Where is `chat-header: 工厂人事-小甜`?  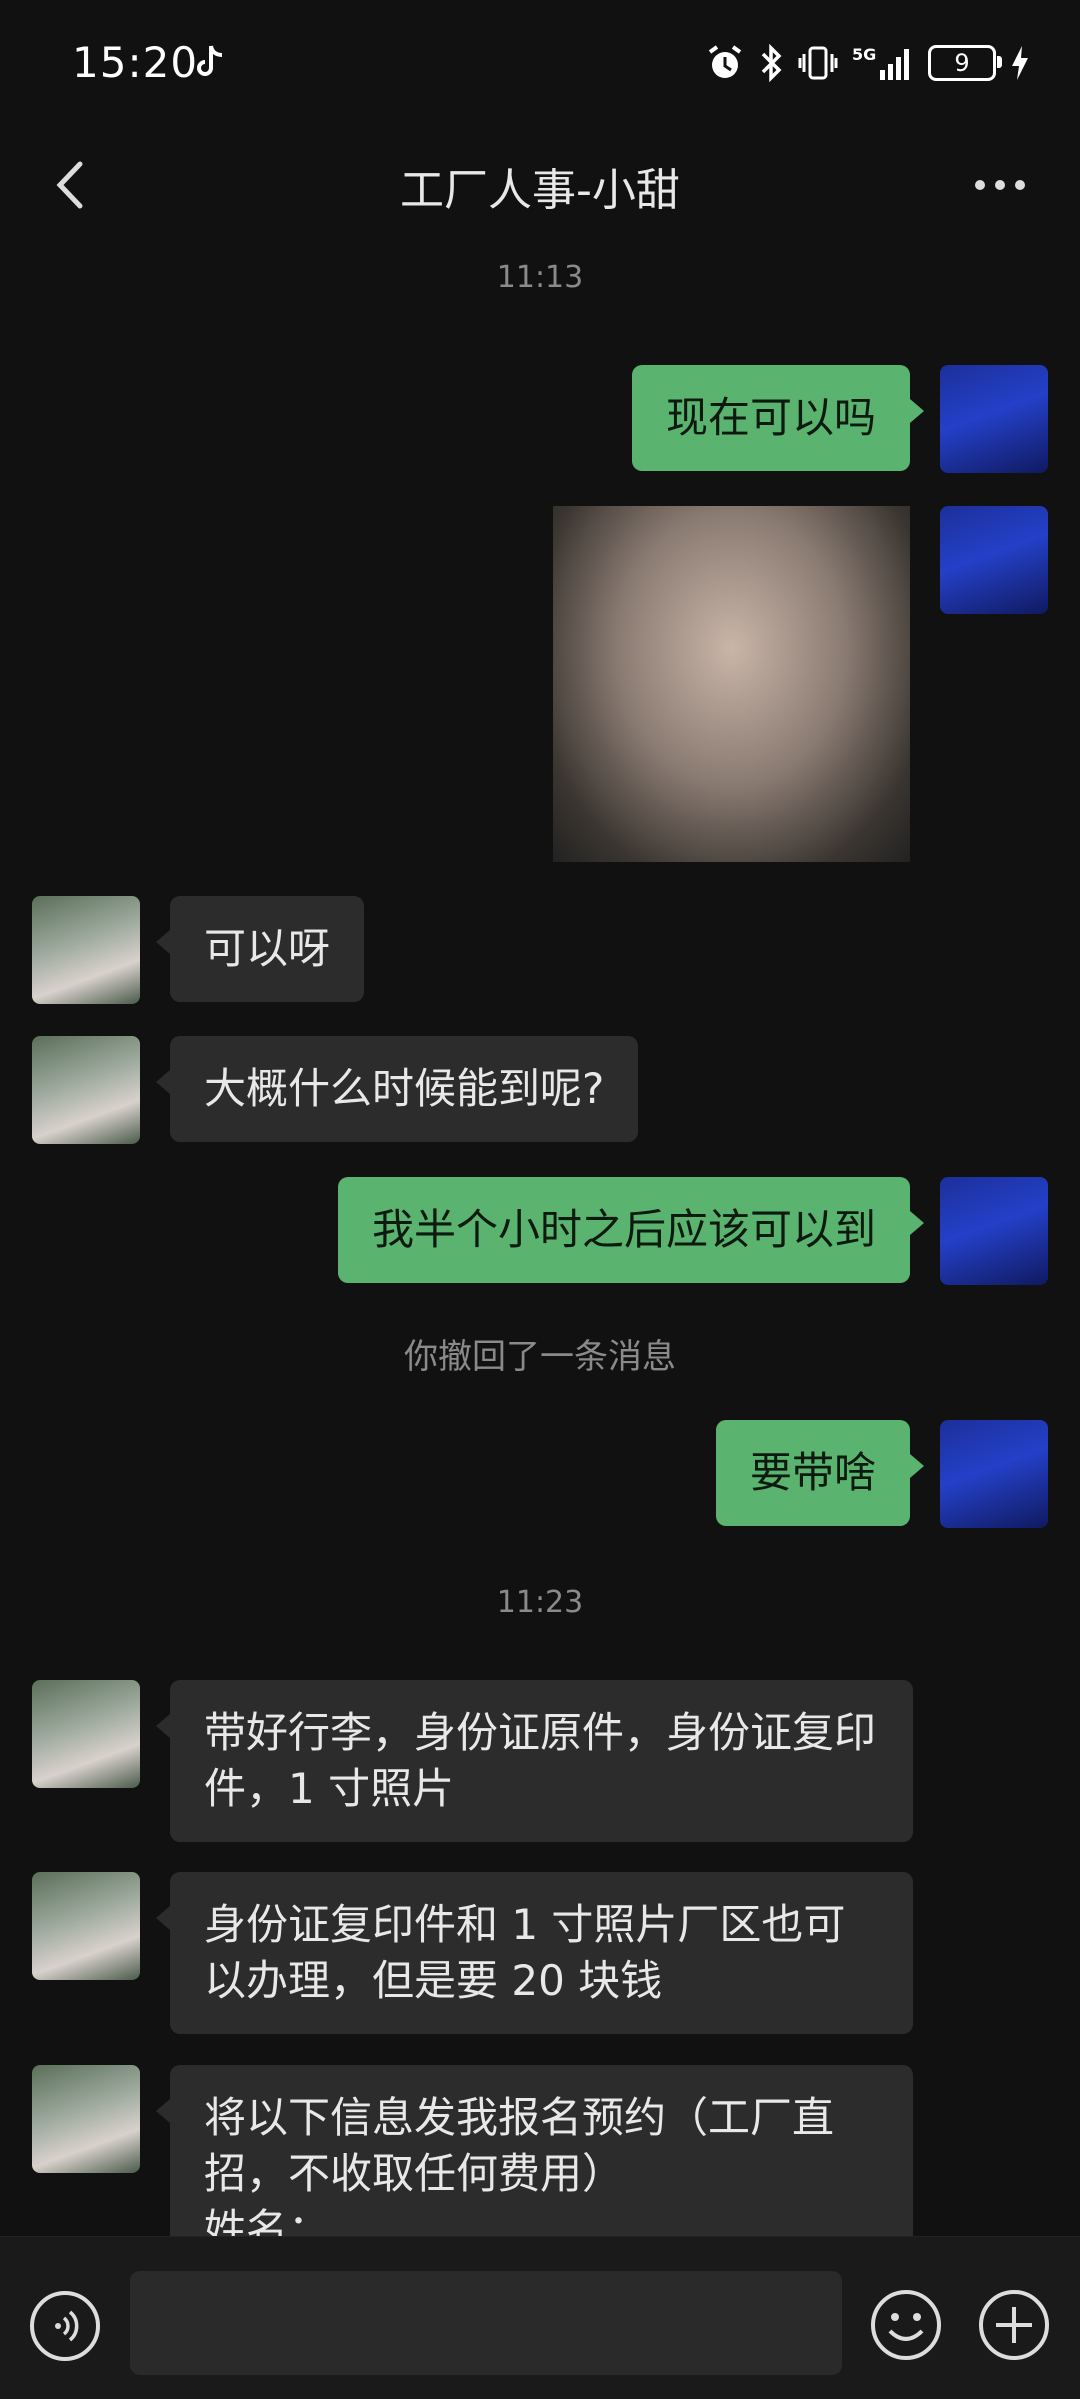
chat-header: 工厂人事-小甜 is located at coordinates (540, 185).